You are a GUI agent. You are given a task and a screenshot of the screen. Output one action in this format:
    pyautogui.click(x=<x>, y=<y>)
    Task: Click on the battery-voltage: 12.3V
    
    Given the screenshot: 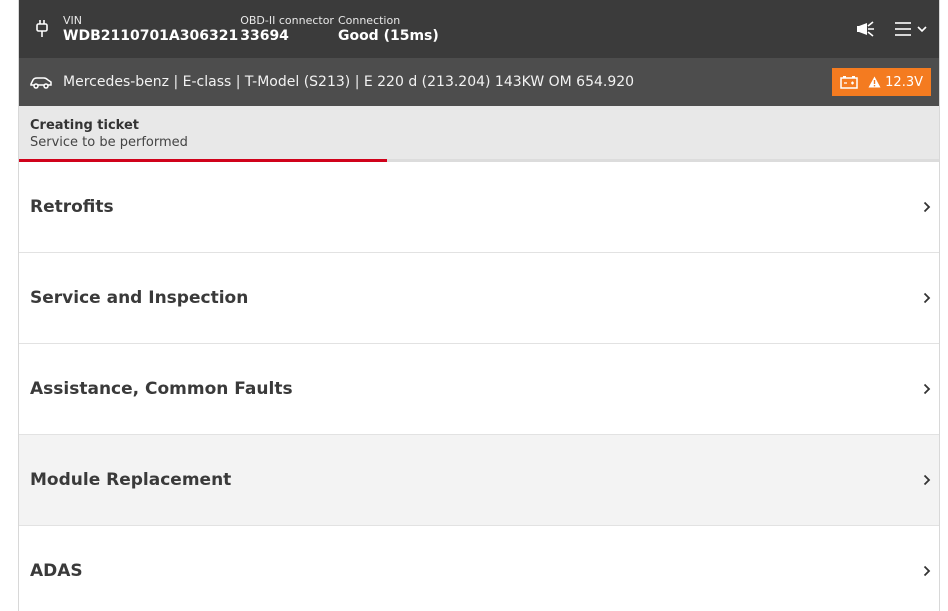 What is the action you would take?
    pyautogui.click(x=904, y=82)
    